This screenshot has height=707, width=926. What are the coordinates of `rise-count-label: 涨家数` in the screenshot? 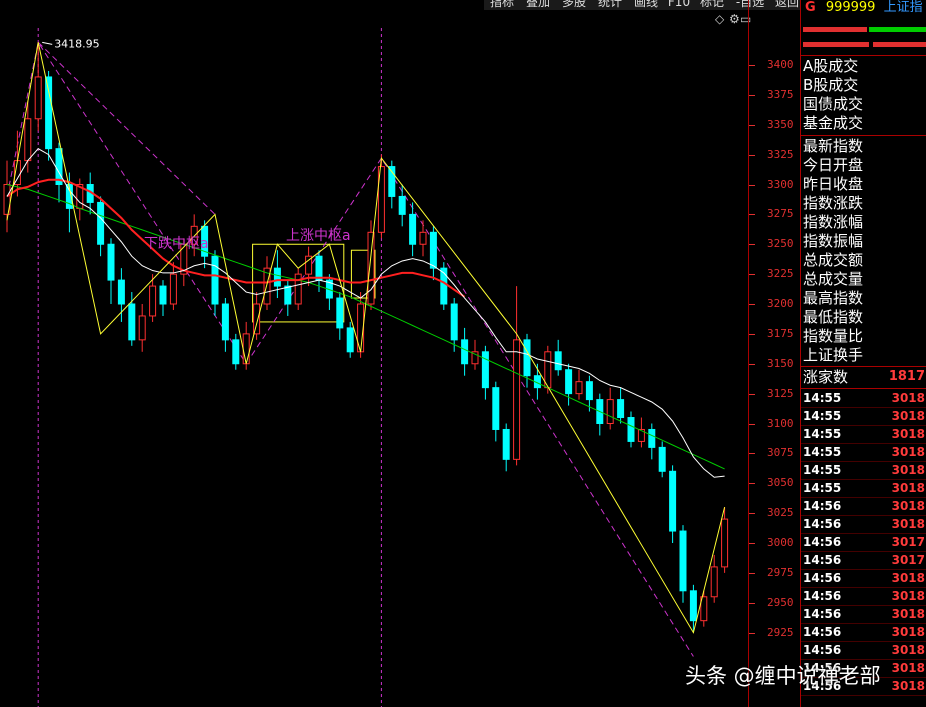 It's located at (826, 377).